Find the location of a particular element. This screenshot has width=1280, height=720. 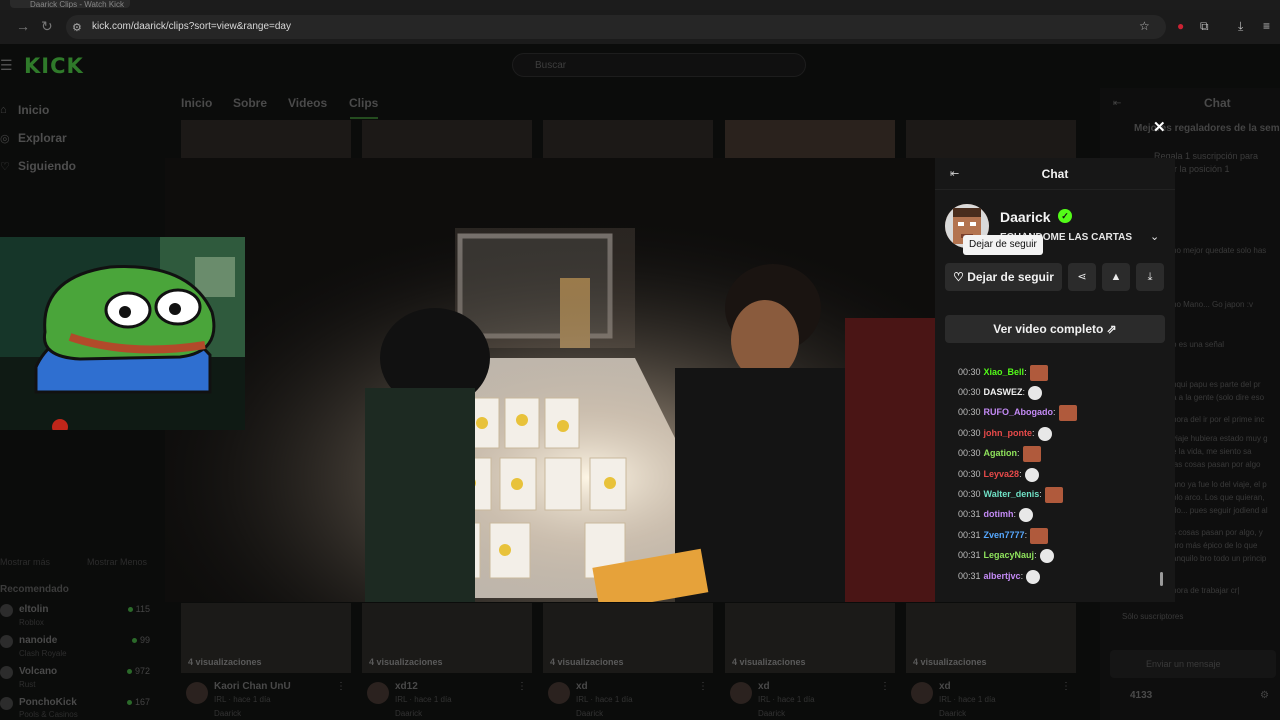

chat-settings-icon: ⚙ is located at coordinates (1264, 695).